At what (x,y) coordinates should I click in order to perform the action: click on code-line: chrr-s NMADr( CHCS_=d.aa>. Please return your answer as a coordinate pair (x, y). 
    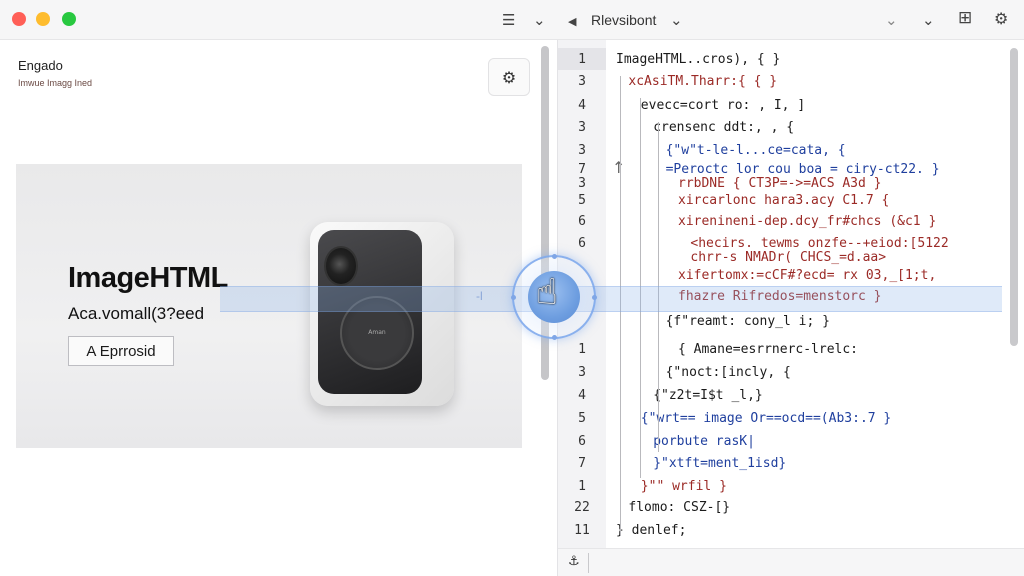
    Looking at the image, I should click on (788, 257).